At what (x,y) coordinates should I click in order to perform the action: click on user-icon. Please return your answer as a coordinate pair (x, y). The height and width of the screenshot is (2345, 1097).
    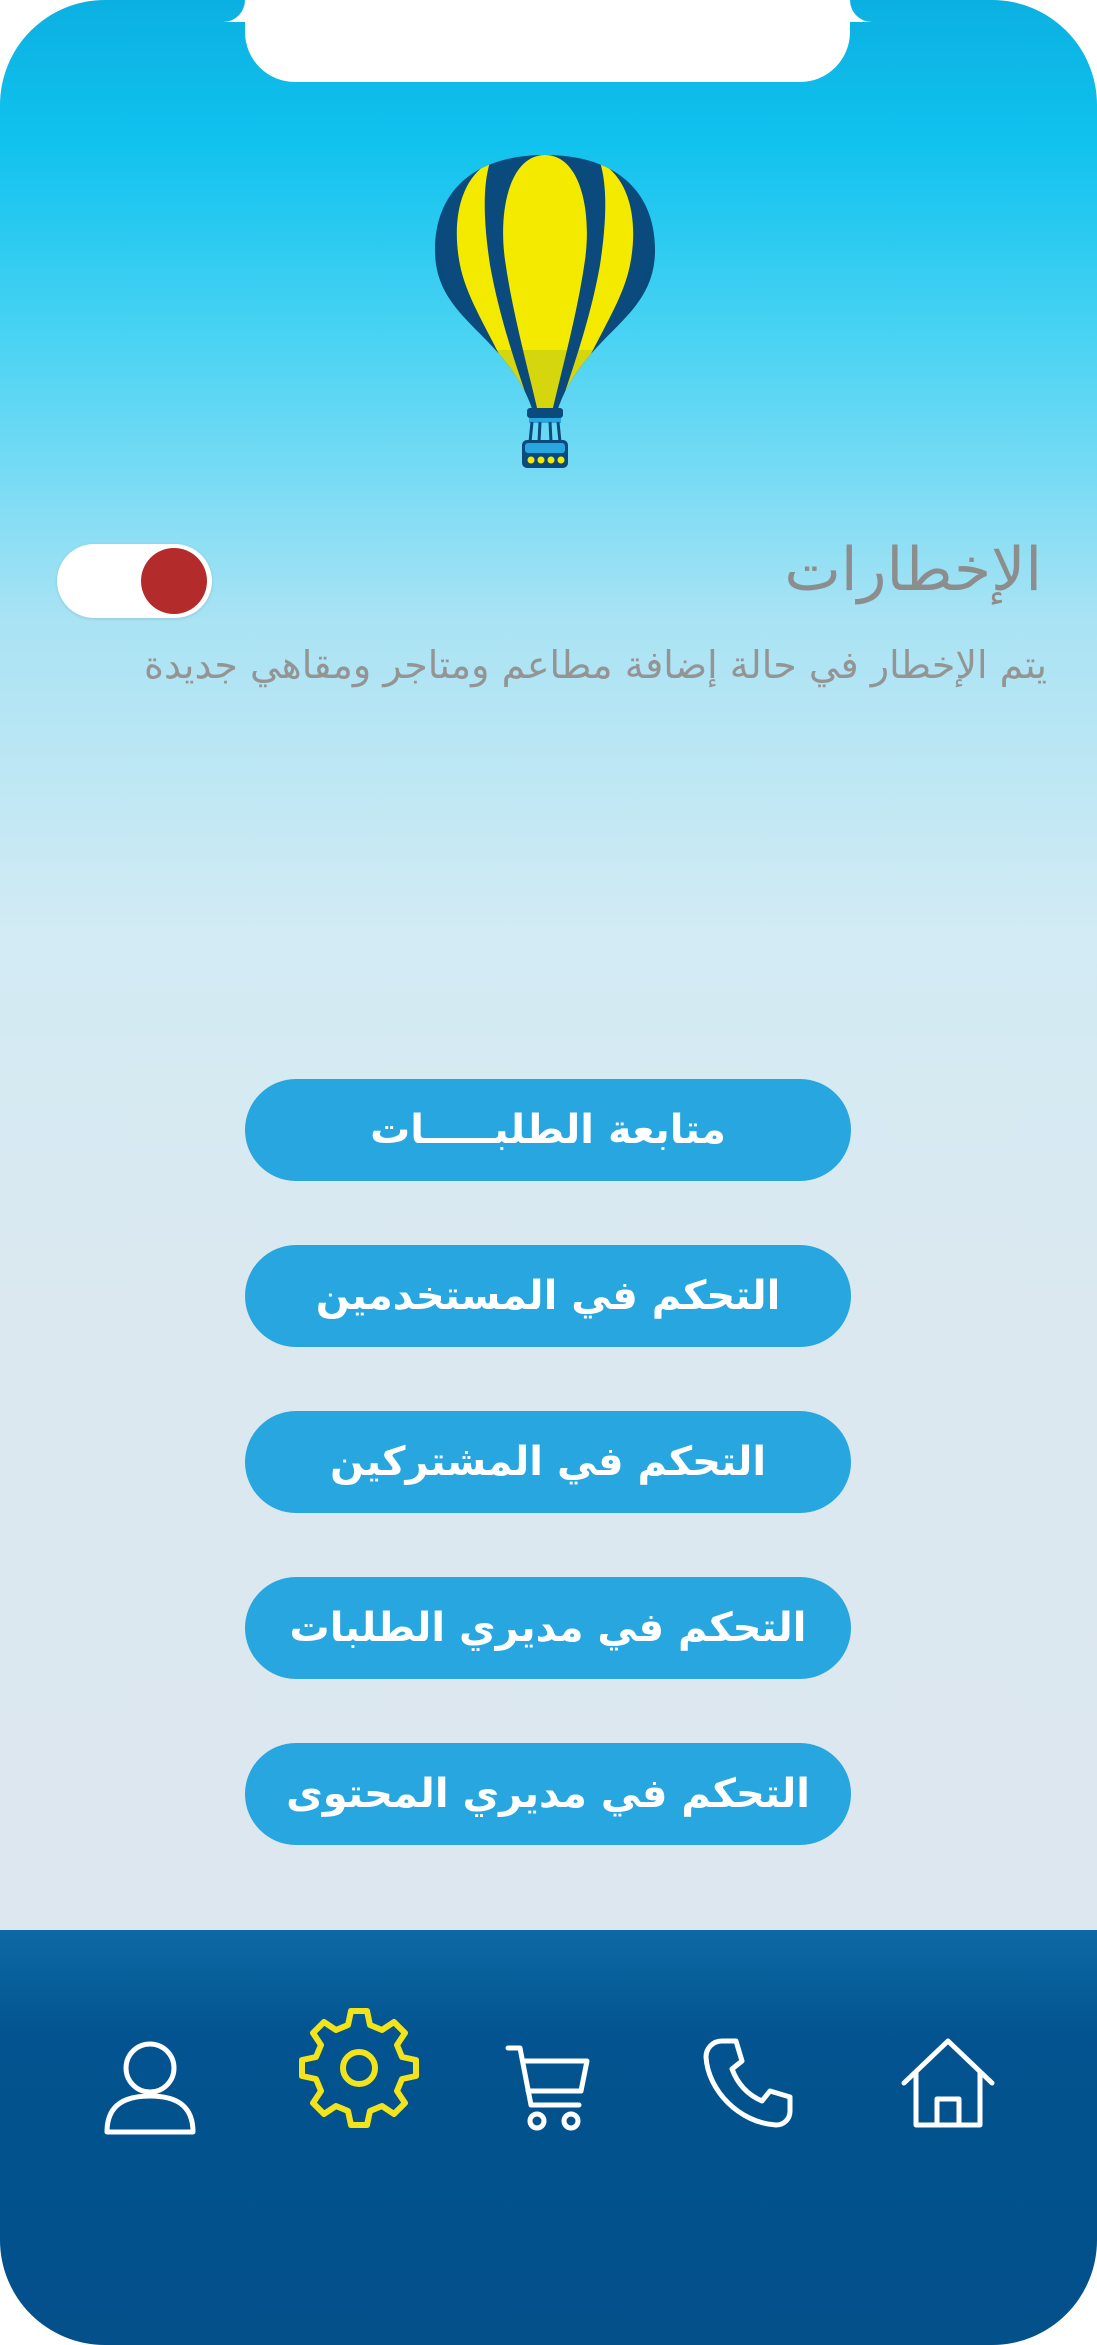
    Looking at the image, I should click on (150, 2088).